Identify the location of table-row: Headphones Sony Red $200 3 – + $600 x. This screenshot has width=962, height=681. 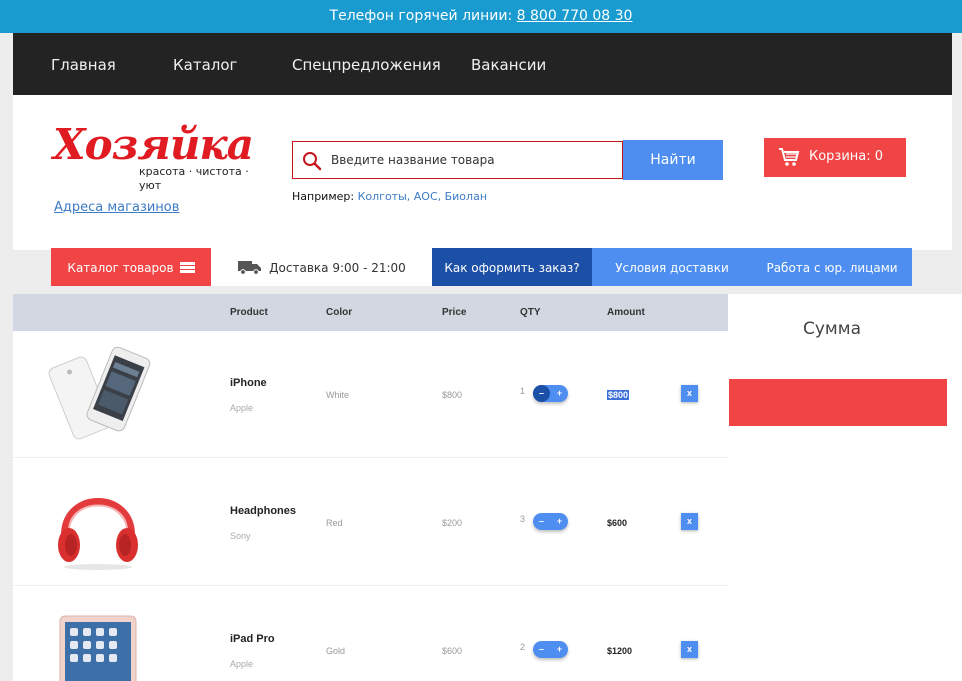
(370, 522).